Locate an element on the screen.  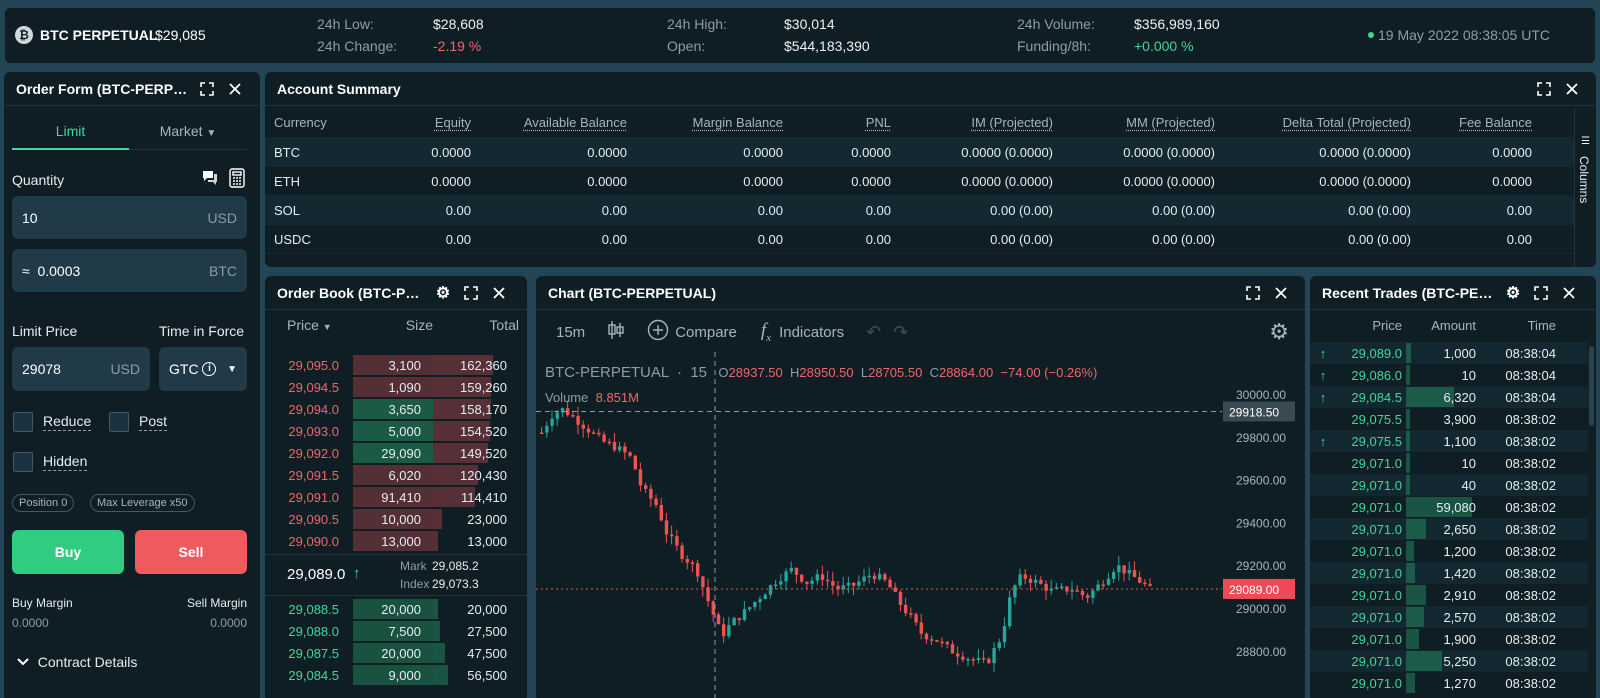
hidden-label: Hidden is located at coordinates (65, 462).